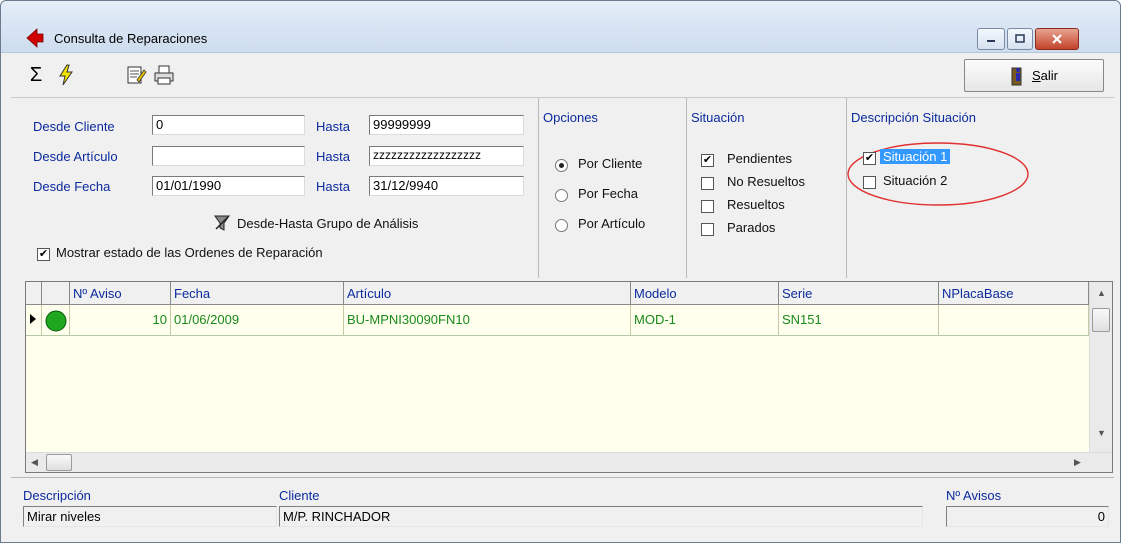 The width and height of the screenshot is (1121, 543). Describe the element at coordinates (705, 320) in the screenshot. I see `cell-modelo: MOD-1` at that location.